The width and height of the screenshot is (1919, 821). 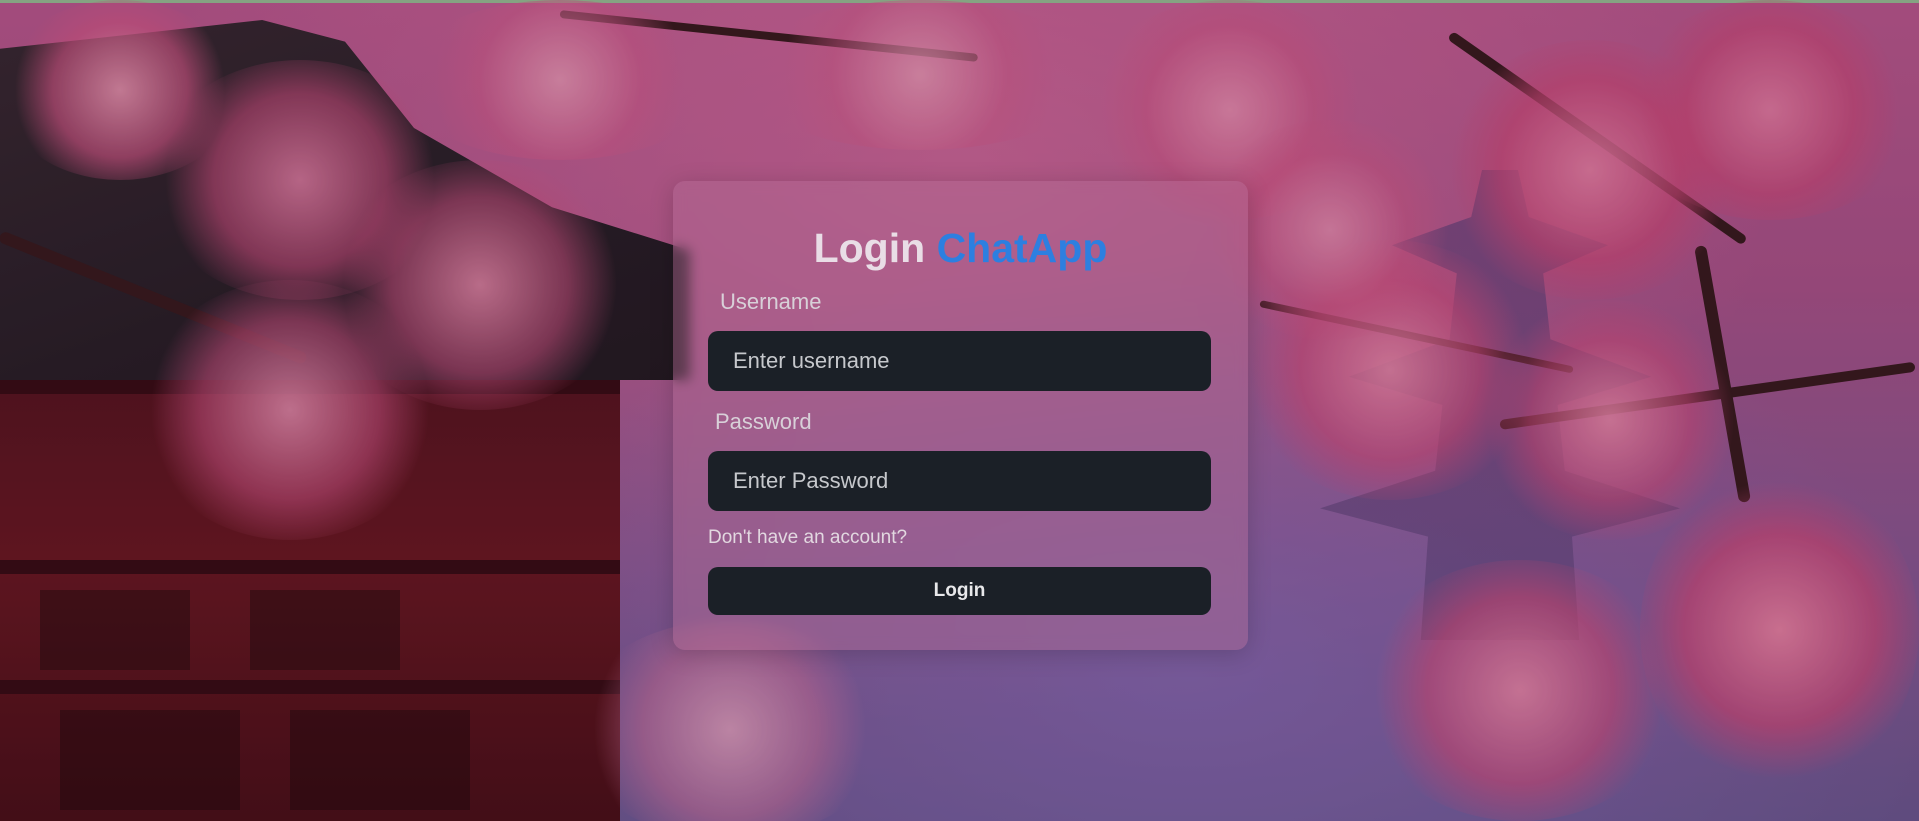 What do you see at coordinates (807, 538) in the screenshot?
I see `signup-link: Don't have an account?` at bounding box center [807, 538].